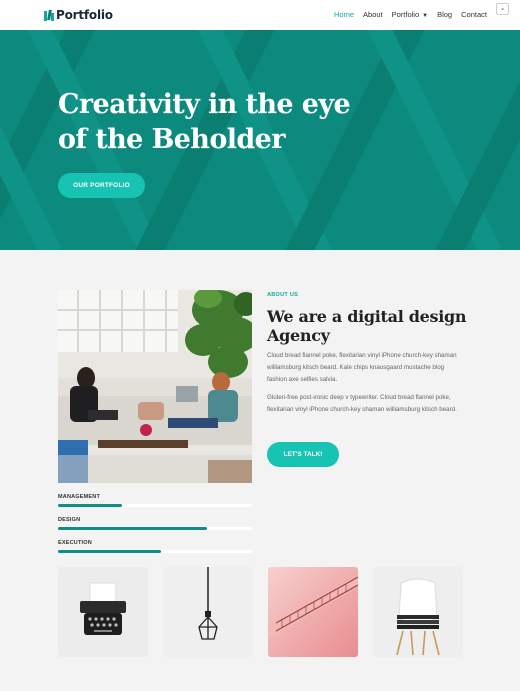 The width and height of the screenshot is (520, 691). What do you see at coordinates (425, 16) in the screenshot?
I see `chevron-down-icon: ▼` at bounding box center [425, 16].